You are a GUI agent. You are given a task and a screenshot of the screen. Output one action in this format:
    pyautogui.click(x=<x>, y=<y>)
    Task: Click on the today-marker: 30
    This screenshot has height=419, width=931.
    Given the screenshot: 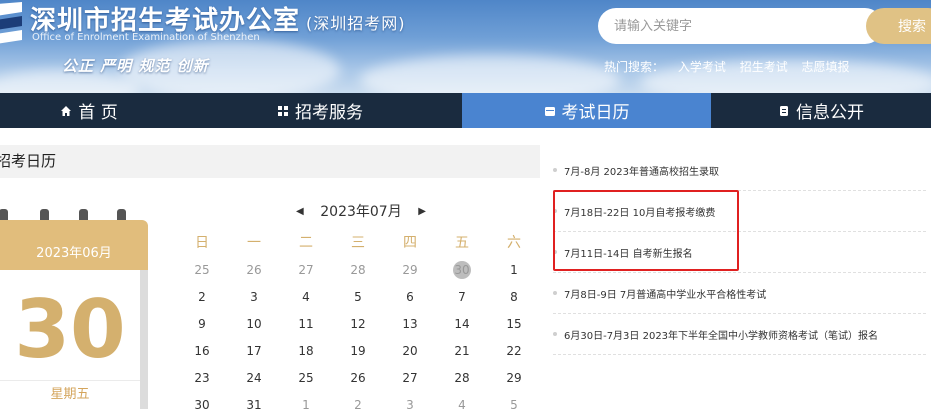 What is the action you would take?
    pyautogui.click(x=462, y=270)
    